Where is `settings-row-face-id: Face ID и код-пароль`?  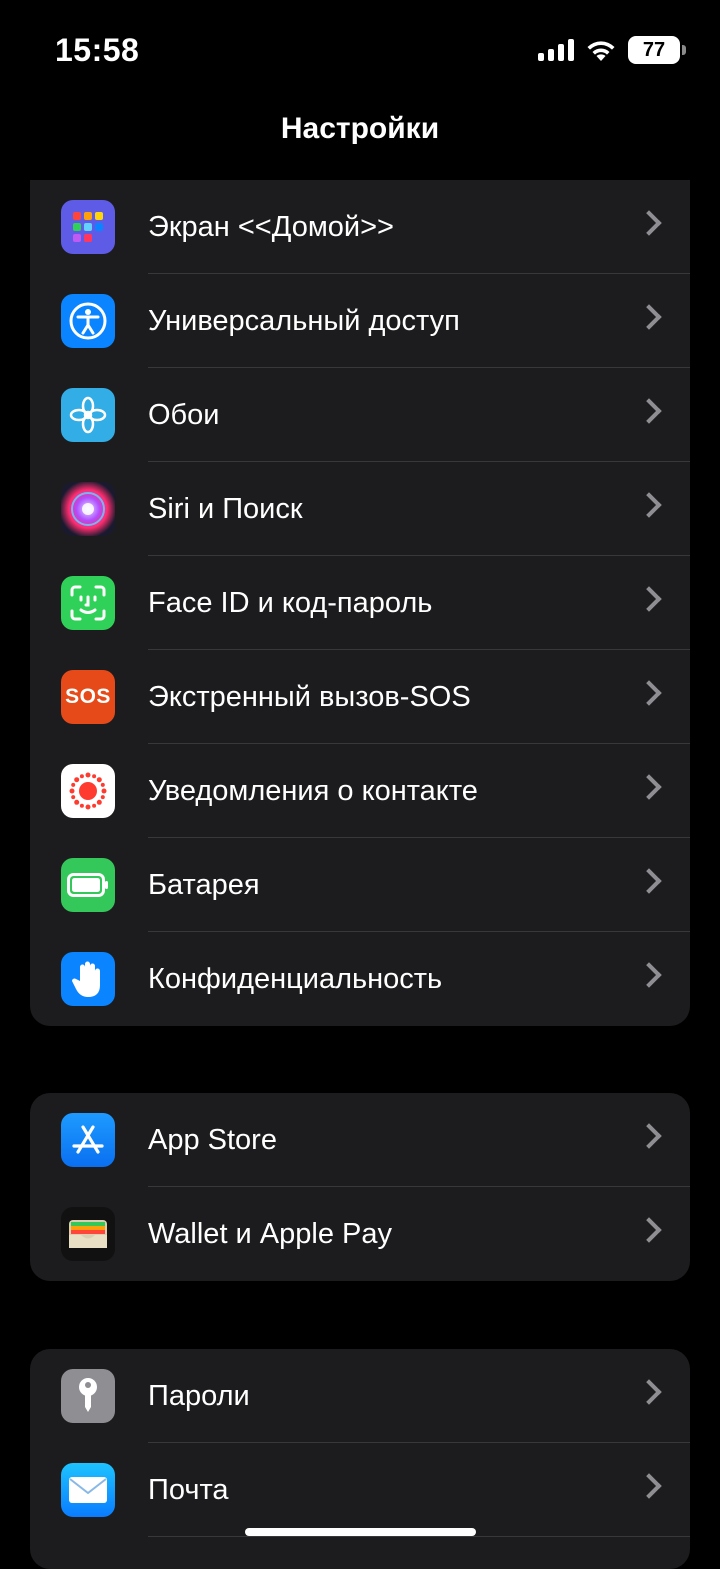 settings-row-face-id: Face ID и код-пароль is located at coordinates (360, 603).